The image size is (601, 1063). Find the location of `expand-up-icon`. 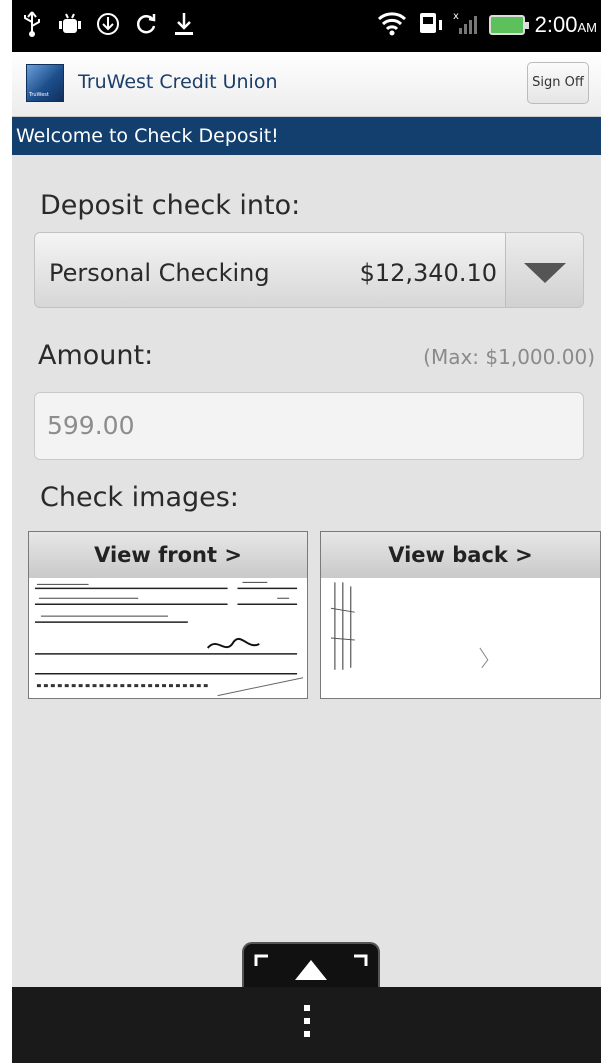

expand-up-icon is located at coordinates (311, 967).